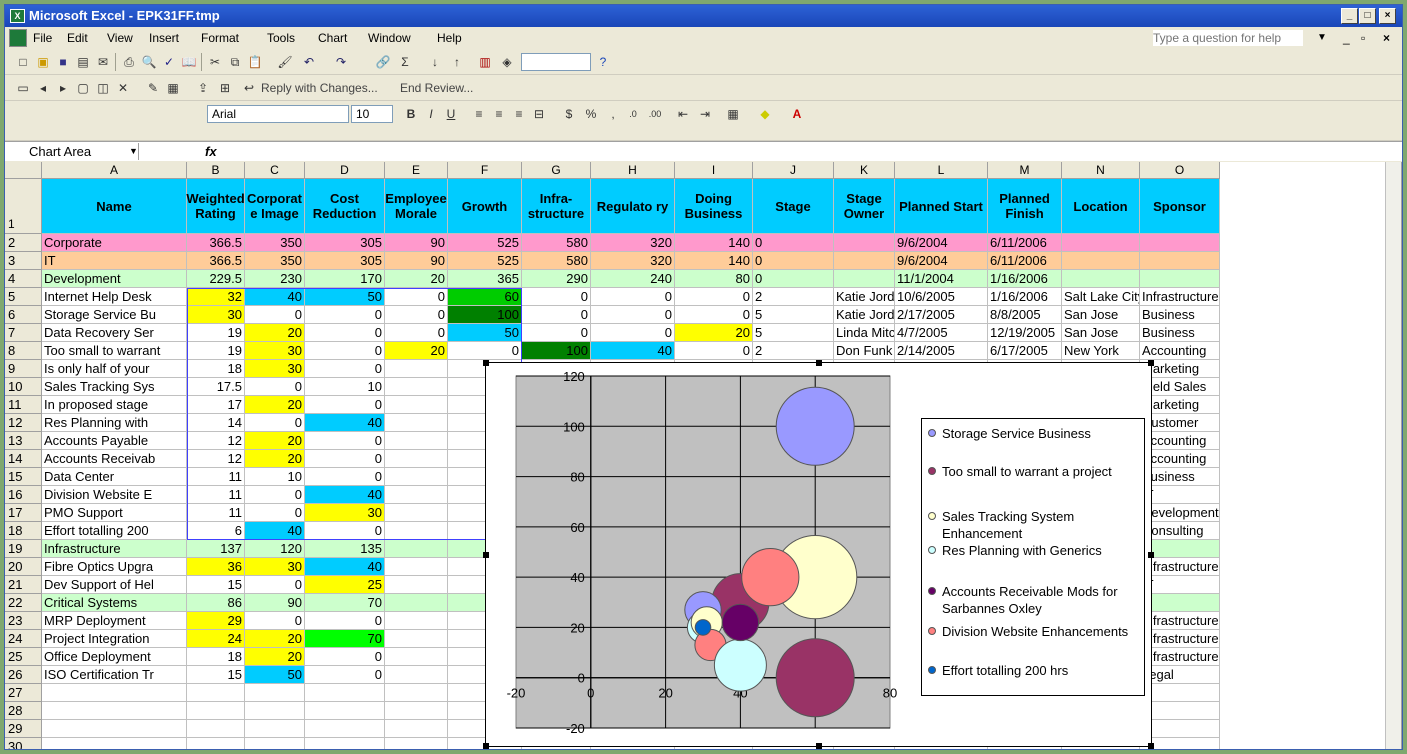 Image resolution: width=1407 pixels, height=754 pixels. What do you see at coordinates (173, 88) in the screenshot?
I see `reviewing-pane-icon: ▦` at bounding box center [173, 88].